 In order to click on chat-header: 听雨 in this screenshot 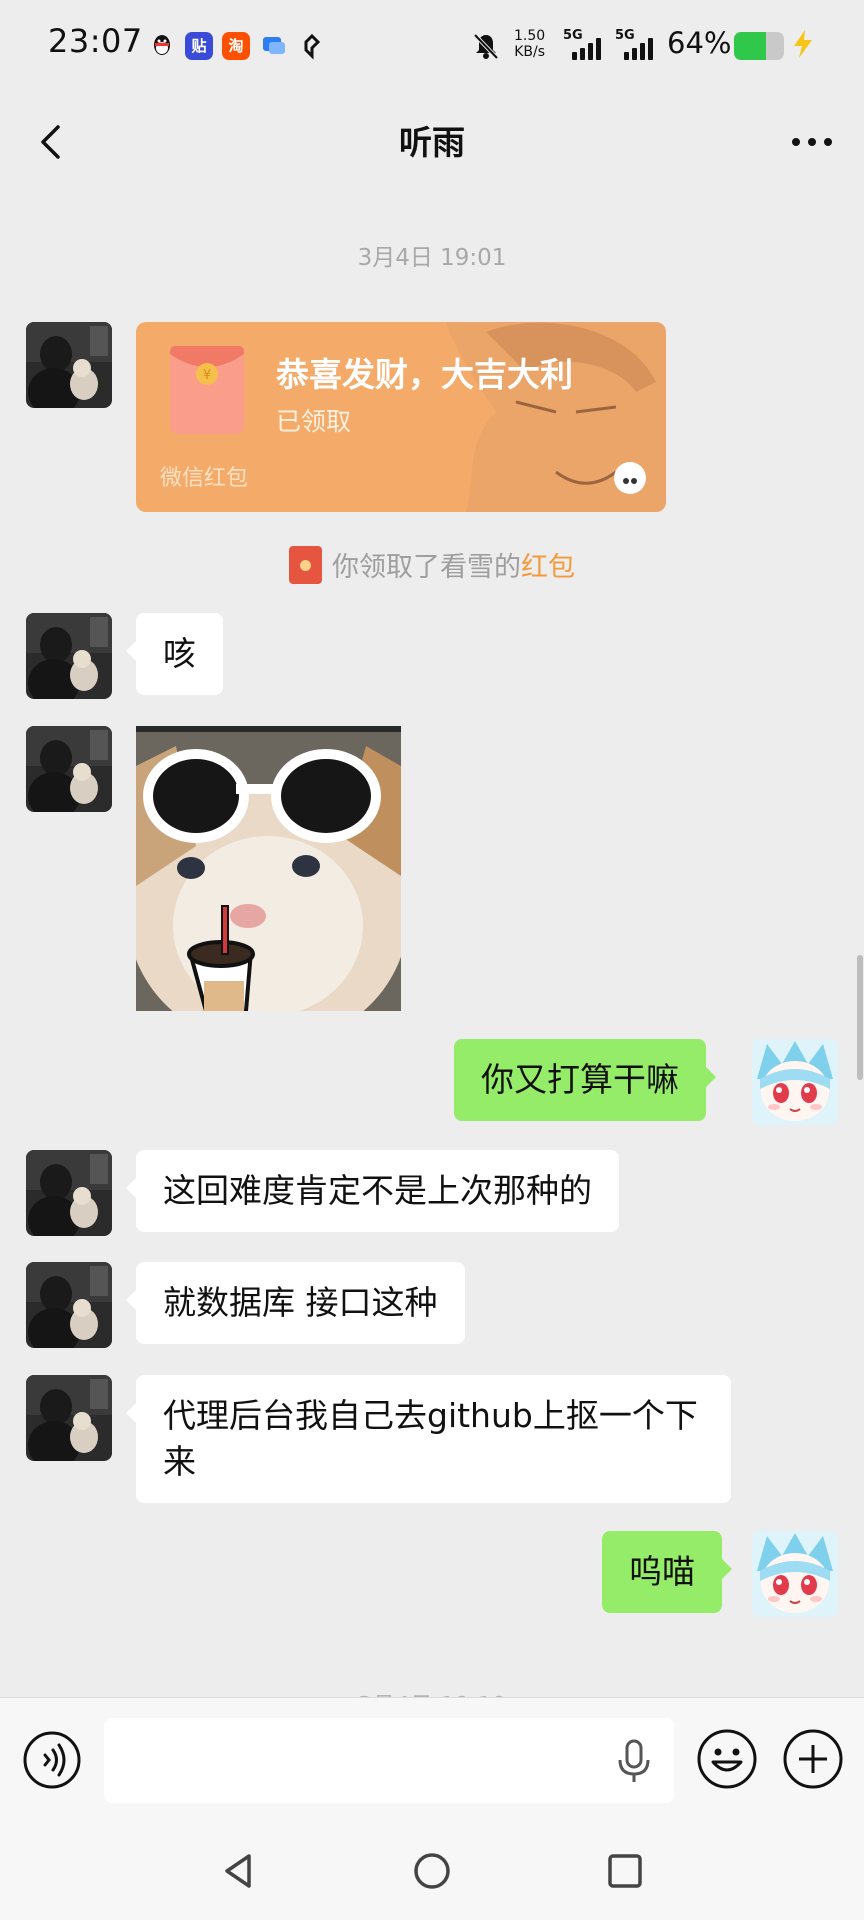, I will do `click(432, 142)`.